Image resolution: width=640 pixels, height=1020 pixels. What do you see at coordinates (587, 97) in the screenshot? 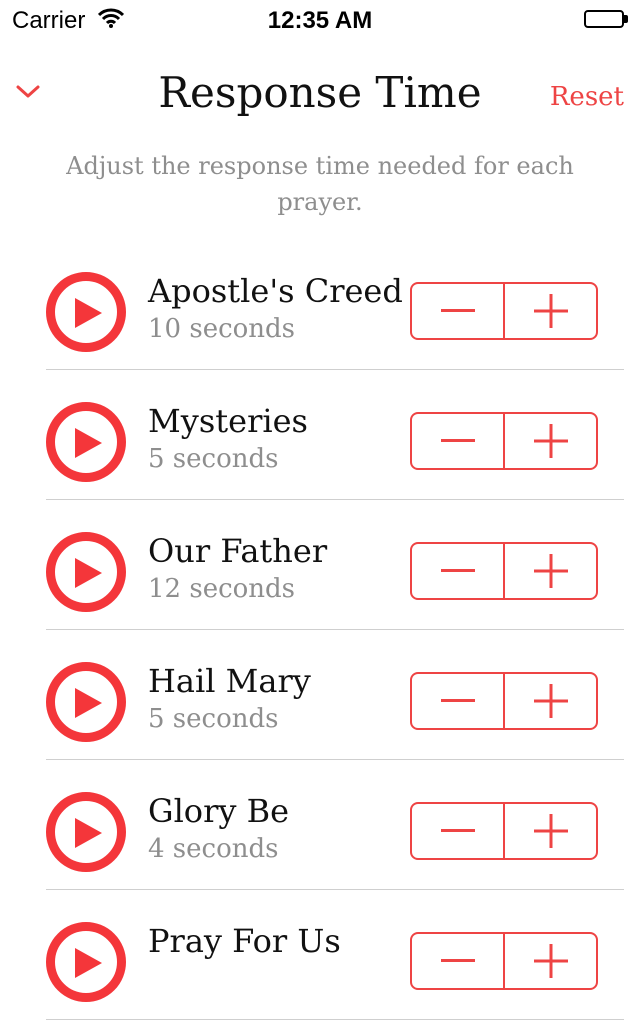
I see `reset-button: Reset` at bounding box center [587, 97].